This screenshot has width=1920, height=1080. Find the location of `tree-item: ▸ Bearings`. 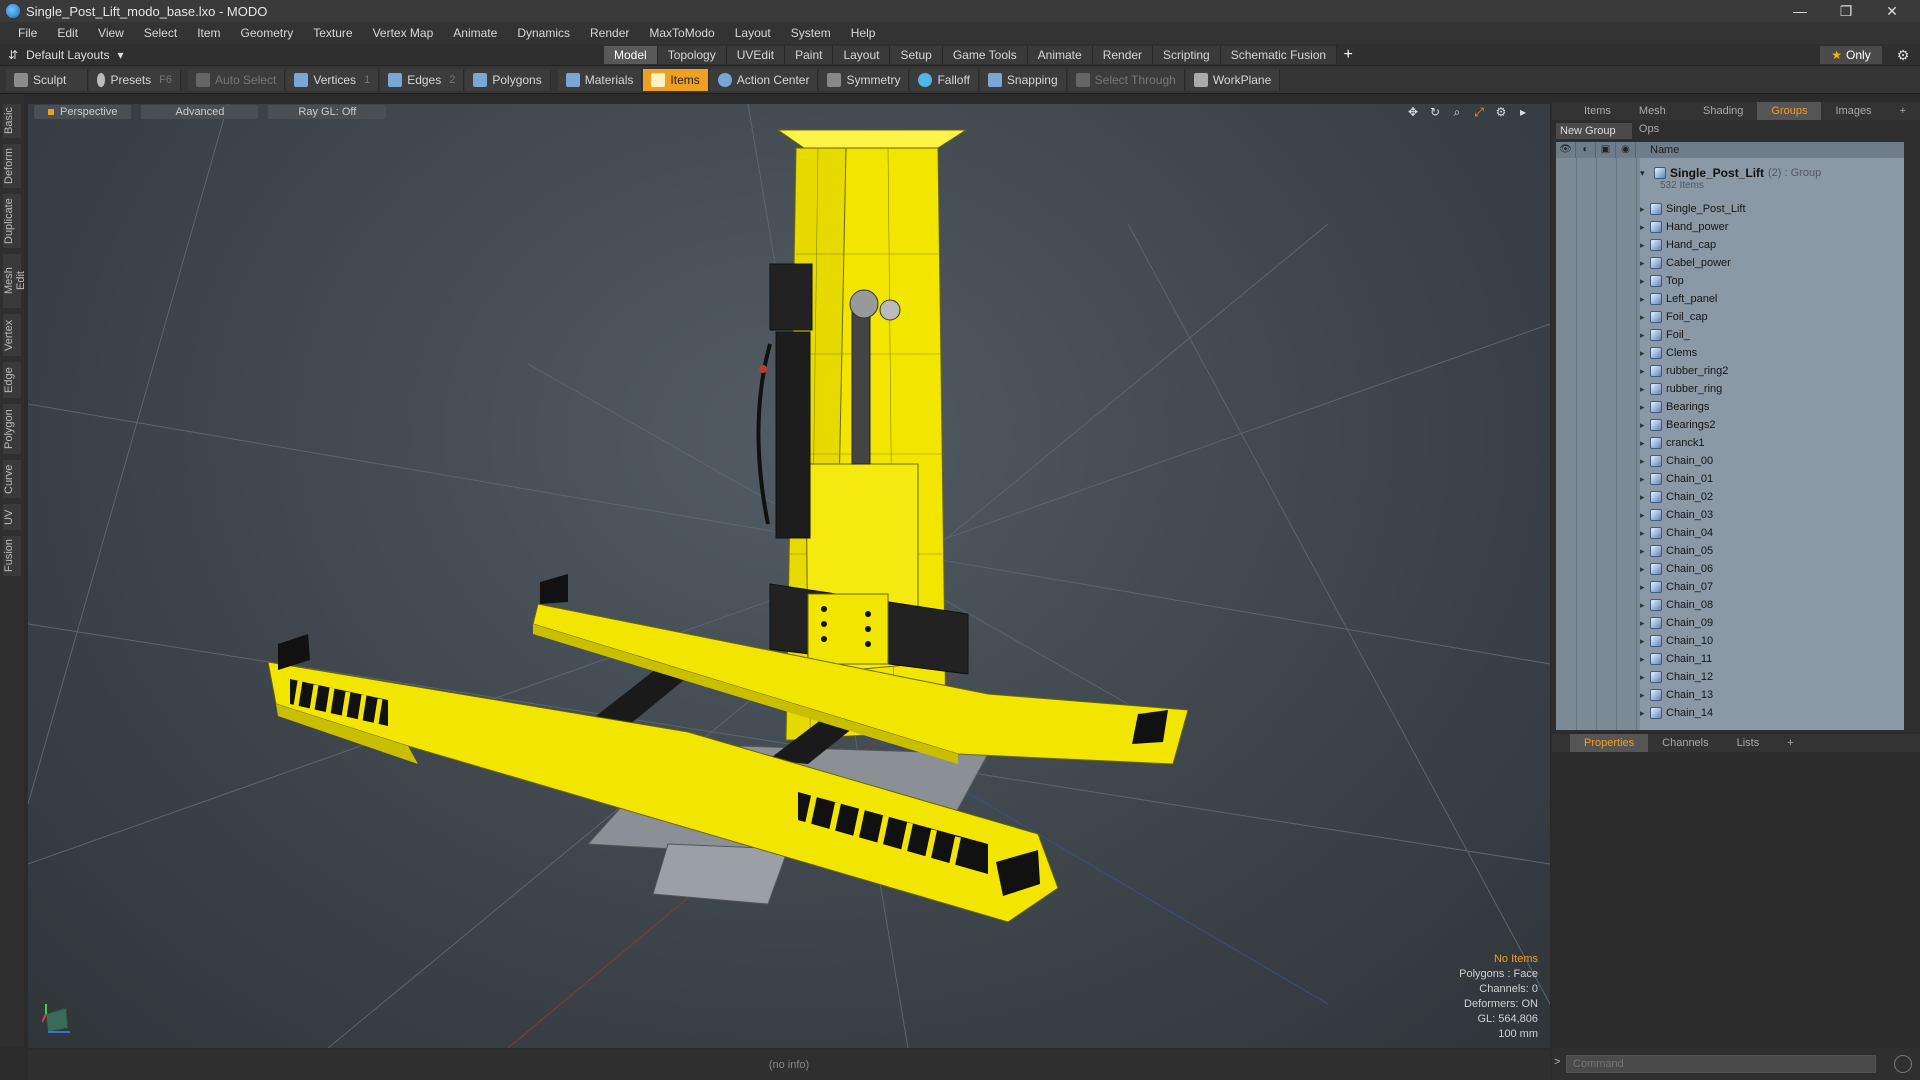

tree-item: ▸ Bearings is located at coordinates (1674, 407).